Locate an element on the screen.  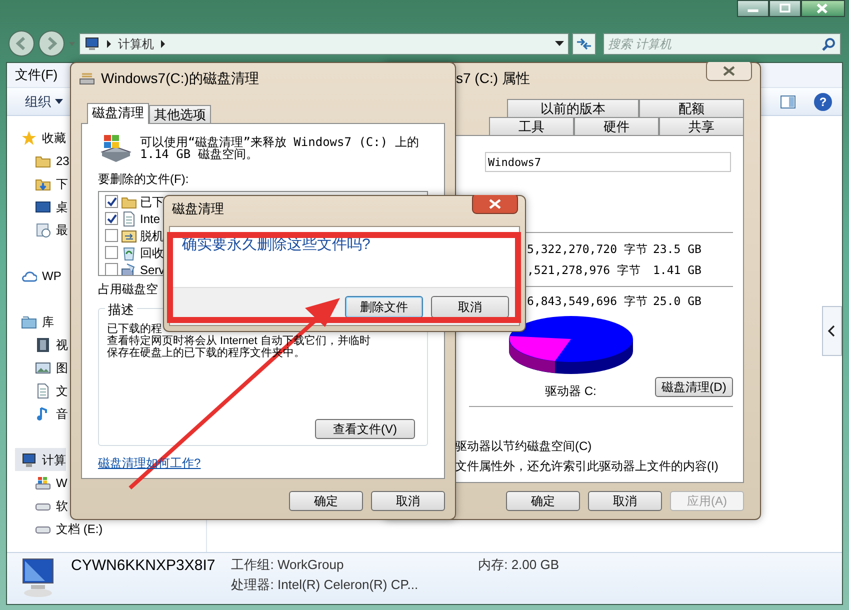
file-category: 回收 is located at coordinates (152, 253).